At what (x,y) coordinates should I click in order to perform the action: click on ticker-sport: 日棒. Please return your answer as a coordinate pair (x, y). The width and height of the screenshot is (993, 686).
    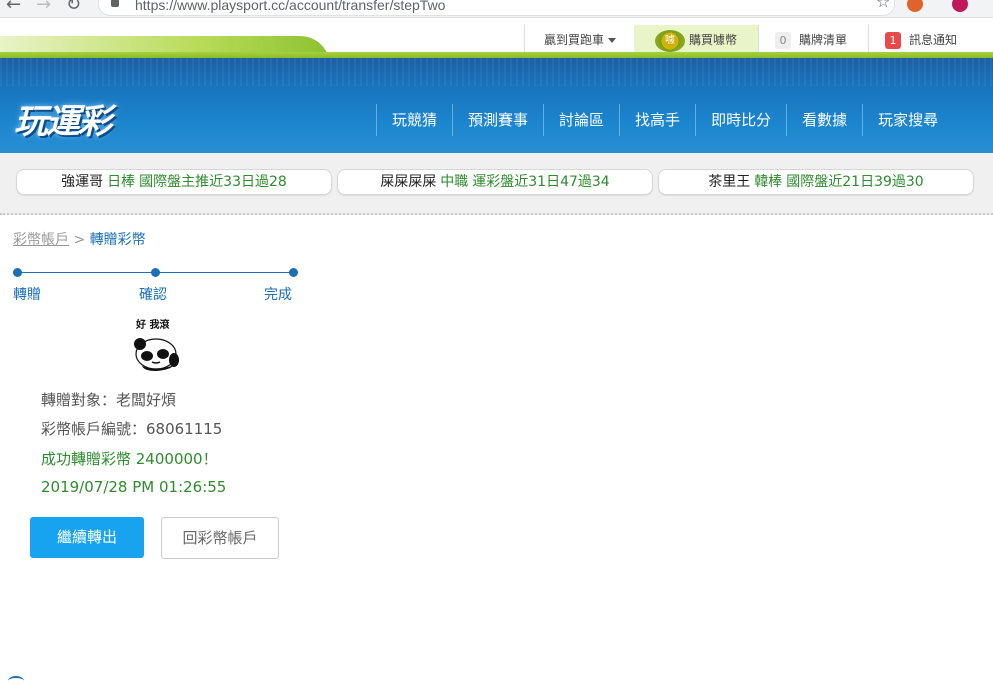
    Looking at the image, I should click on (121, 182).